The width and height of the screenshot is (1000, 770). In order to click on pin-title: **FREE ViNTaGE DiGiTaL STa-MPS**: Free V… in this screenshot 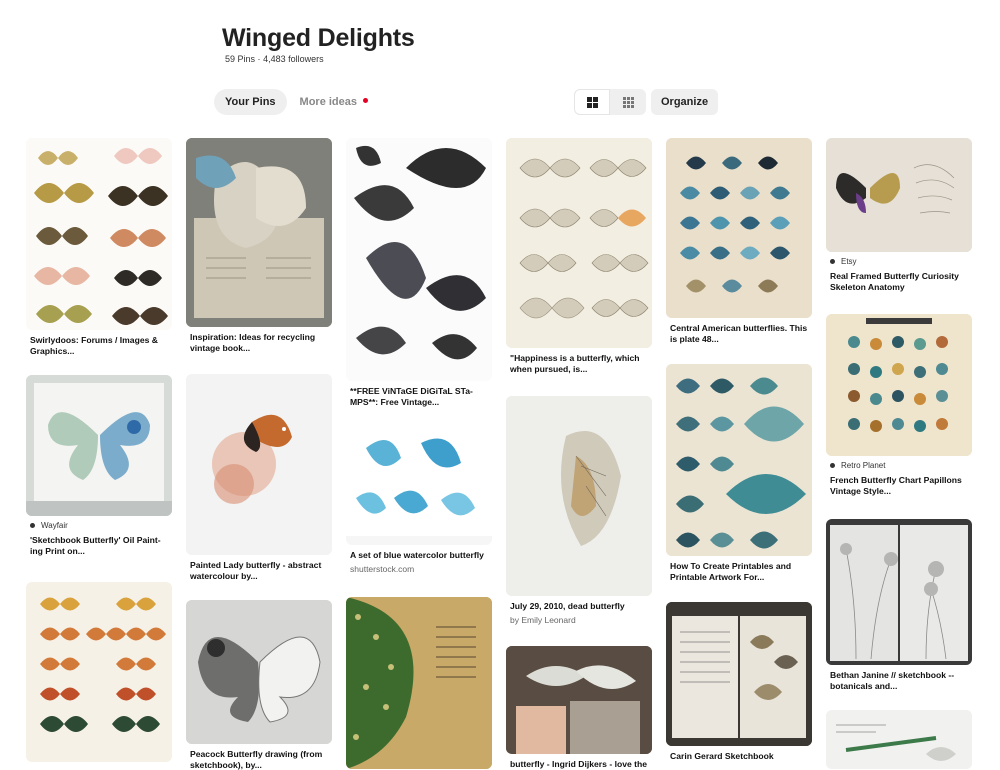, I will do `click(419, 396)`.